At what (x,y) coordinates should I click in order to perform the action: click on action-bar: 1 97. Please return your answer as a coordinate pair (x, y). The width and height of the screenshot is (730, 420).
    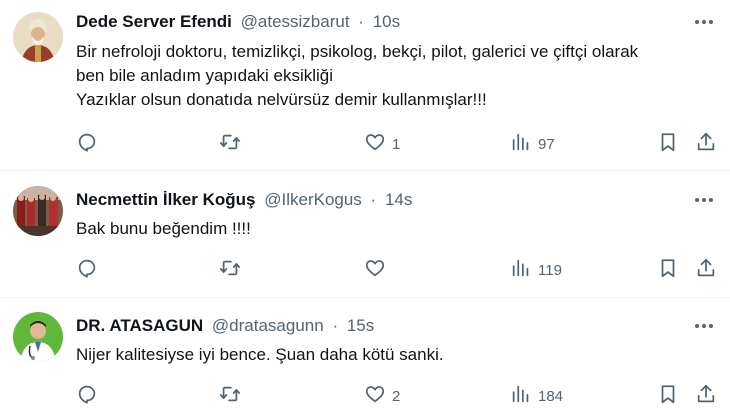
    Looking at the image, I should click on (365, 144).